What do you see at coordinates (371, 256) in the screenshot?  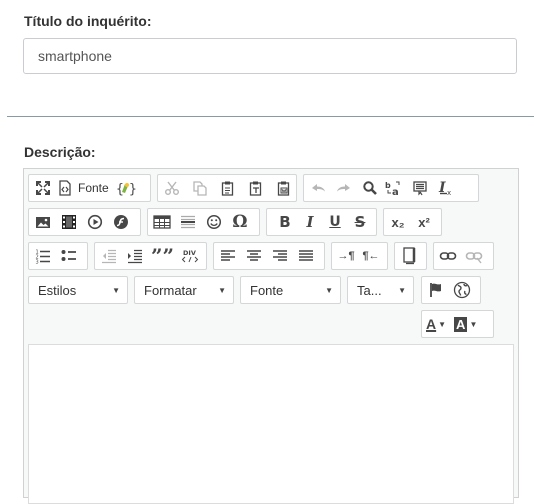 I see `text-direction-rtl-button: ¶←` at bounding box center [371, 256].